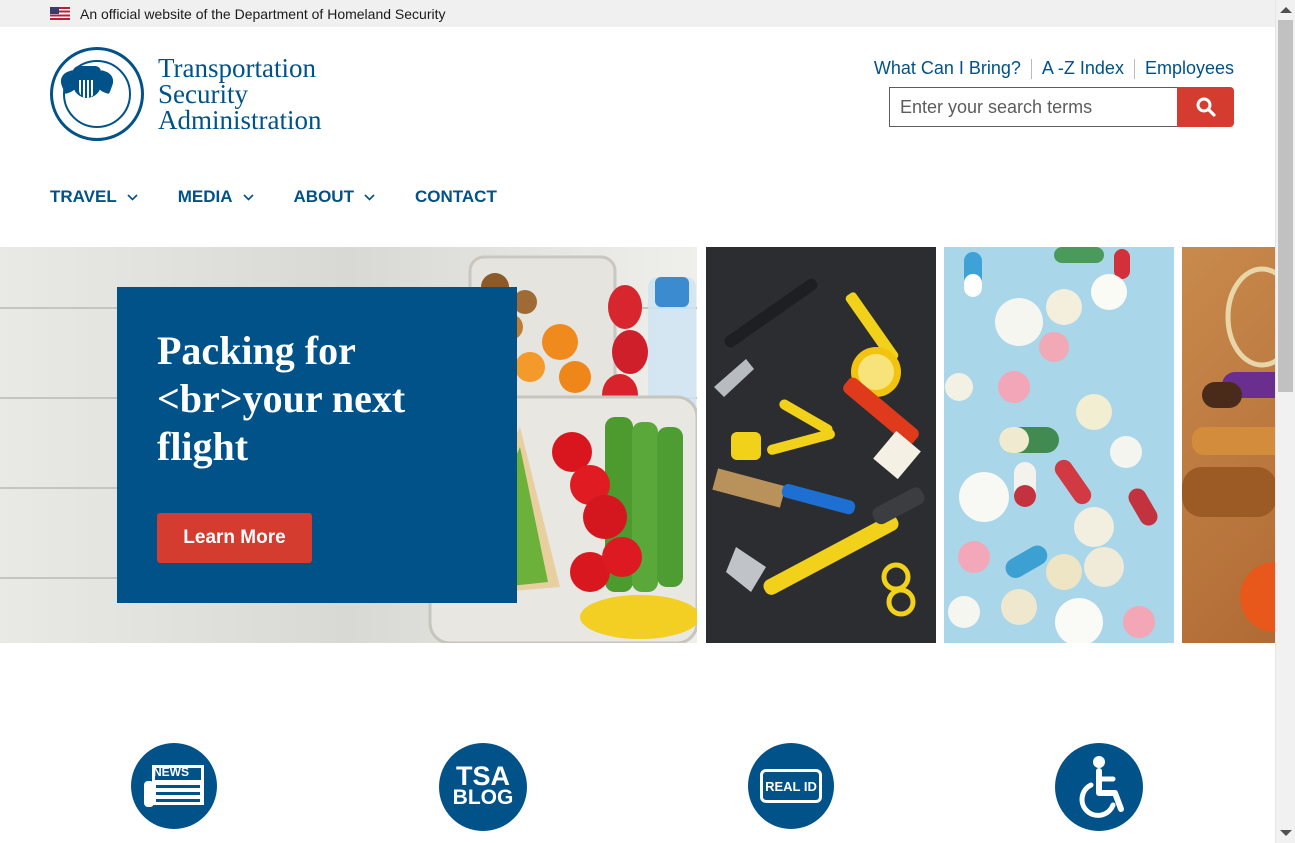  Describe the element at coordinates (171, 772) in the screenshot. I see `news-label: NEWS` at that location.